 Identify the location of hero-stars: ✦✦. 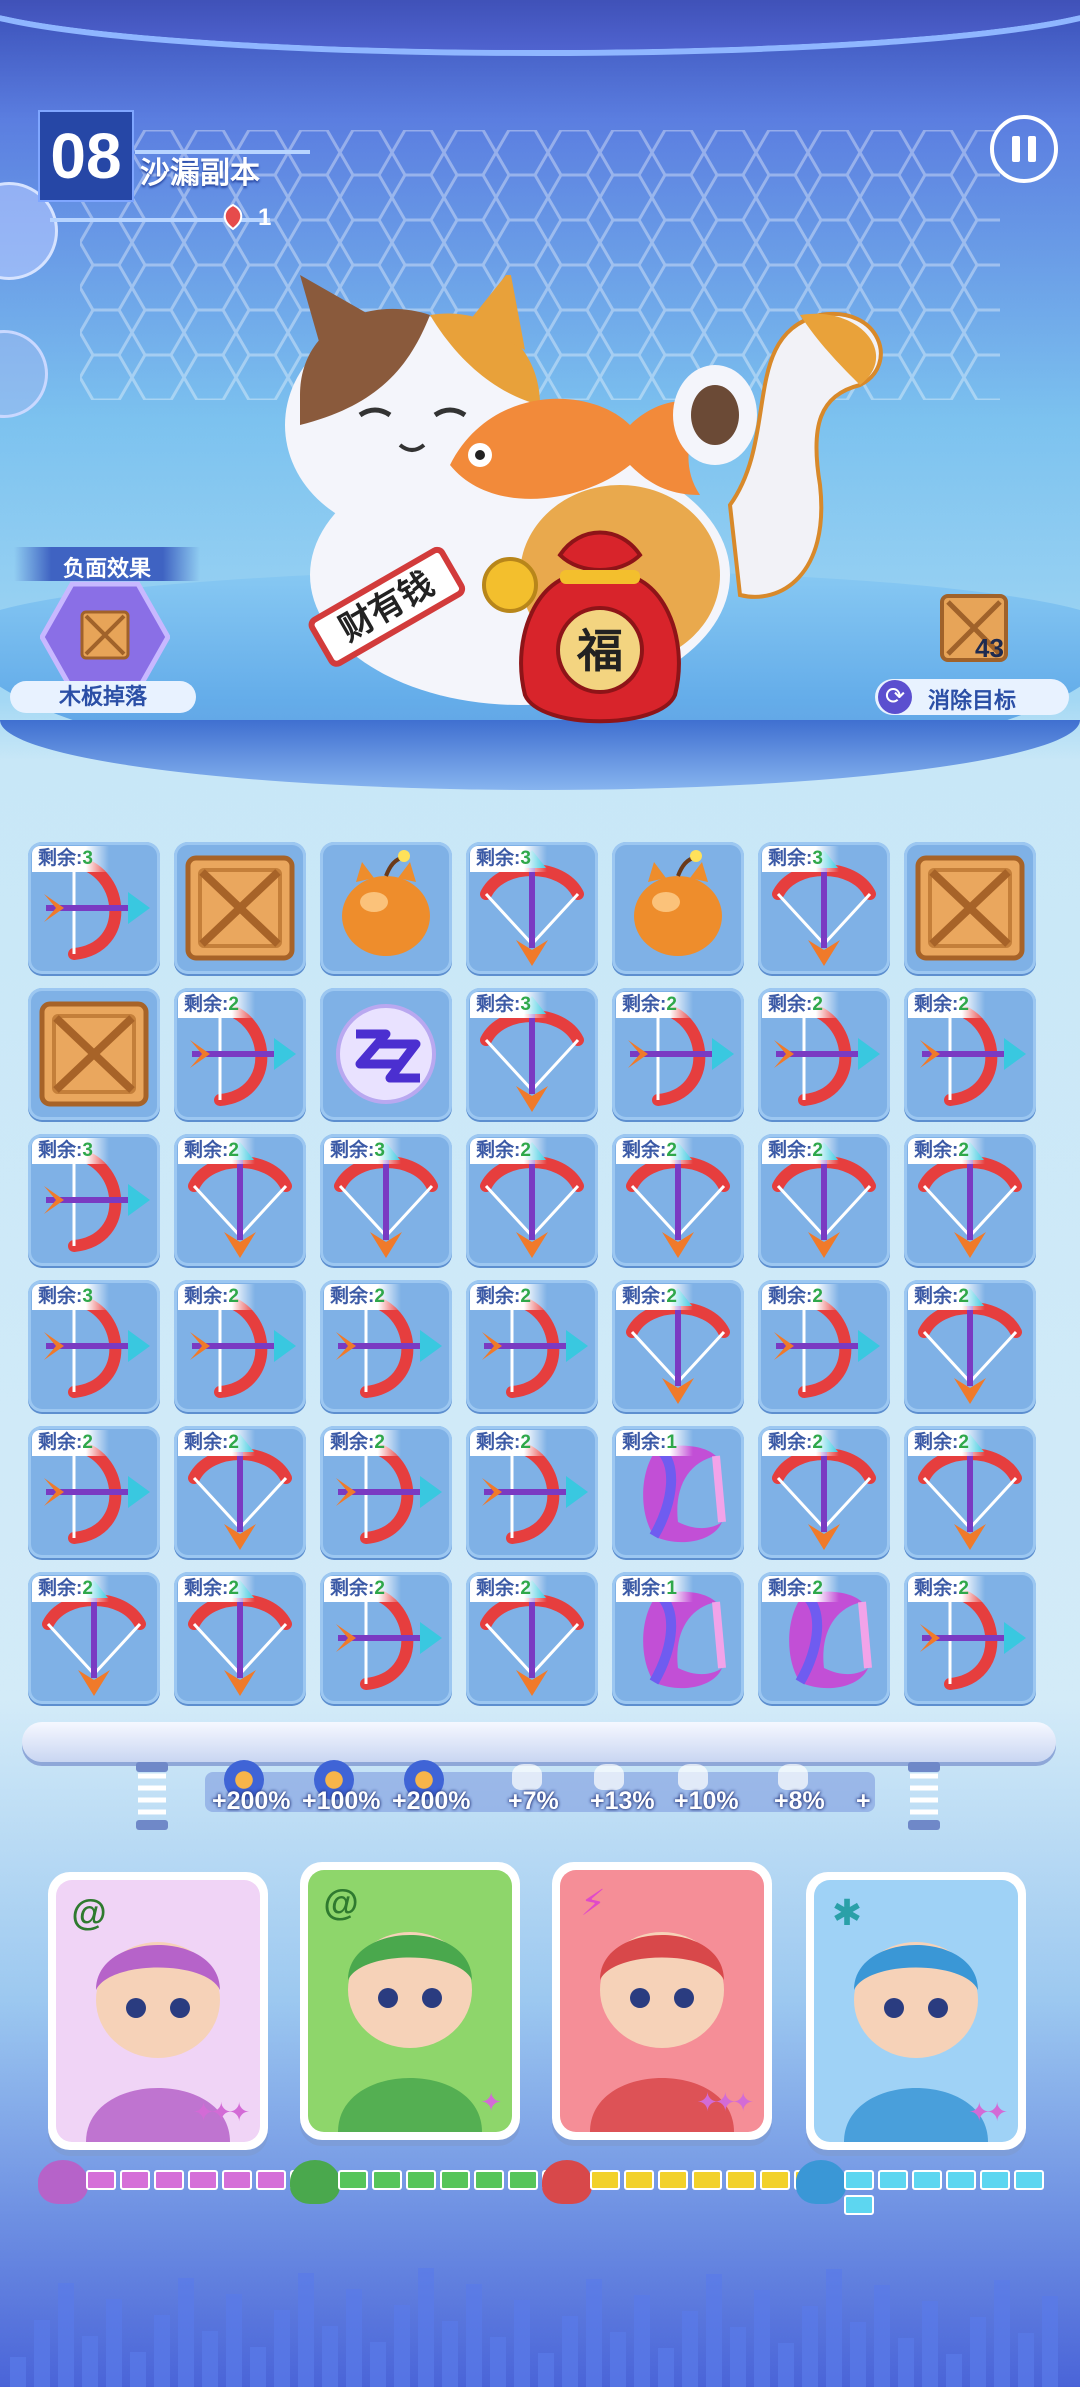
(988, 2112).